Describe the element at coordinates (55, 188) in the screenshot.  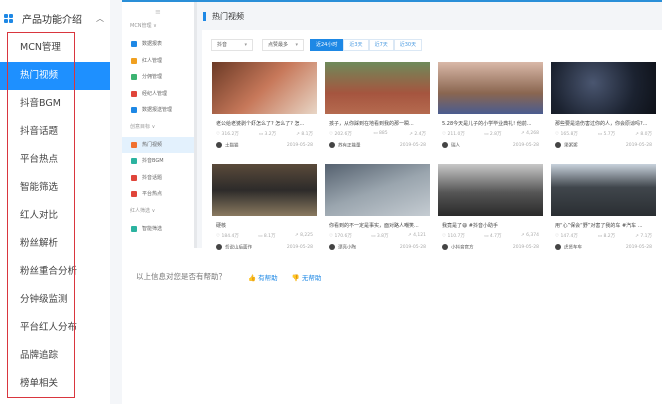
I see `sidebar-item: 智能筛选` at that location.